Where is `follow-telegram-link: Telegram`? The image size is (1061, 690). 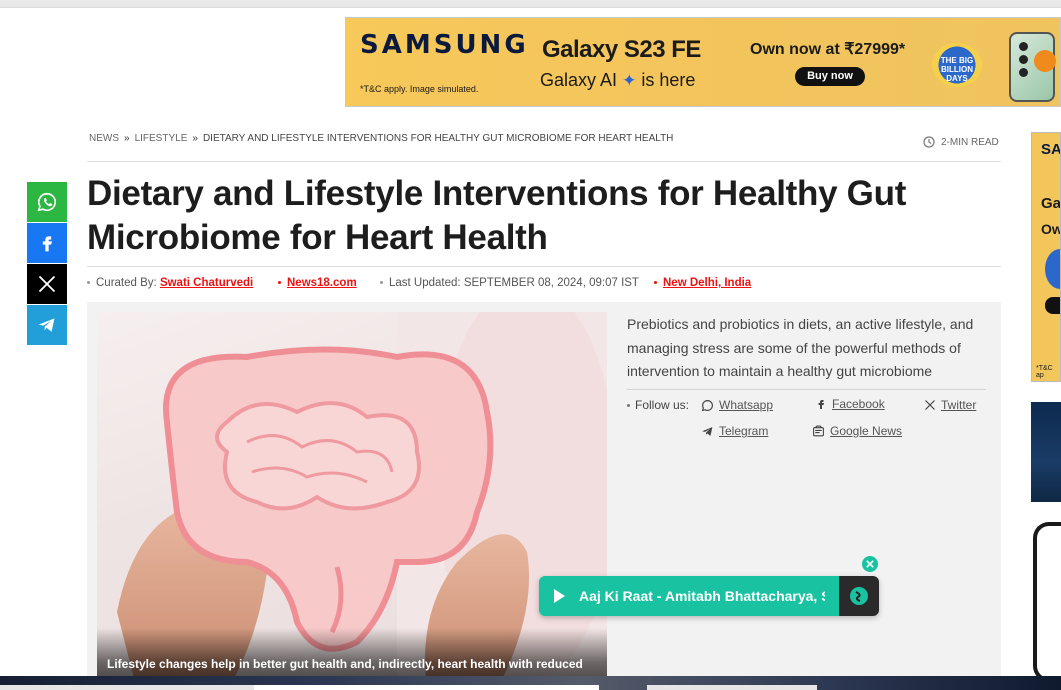 follow-telegram-link: Telegram is located at coordinates (743, 431).